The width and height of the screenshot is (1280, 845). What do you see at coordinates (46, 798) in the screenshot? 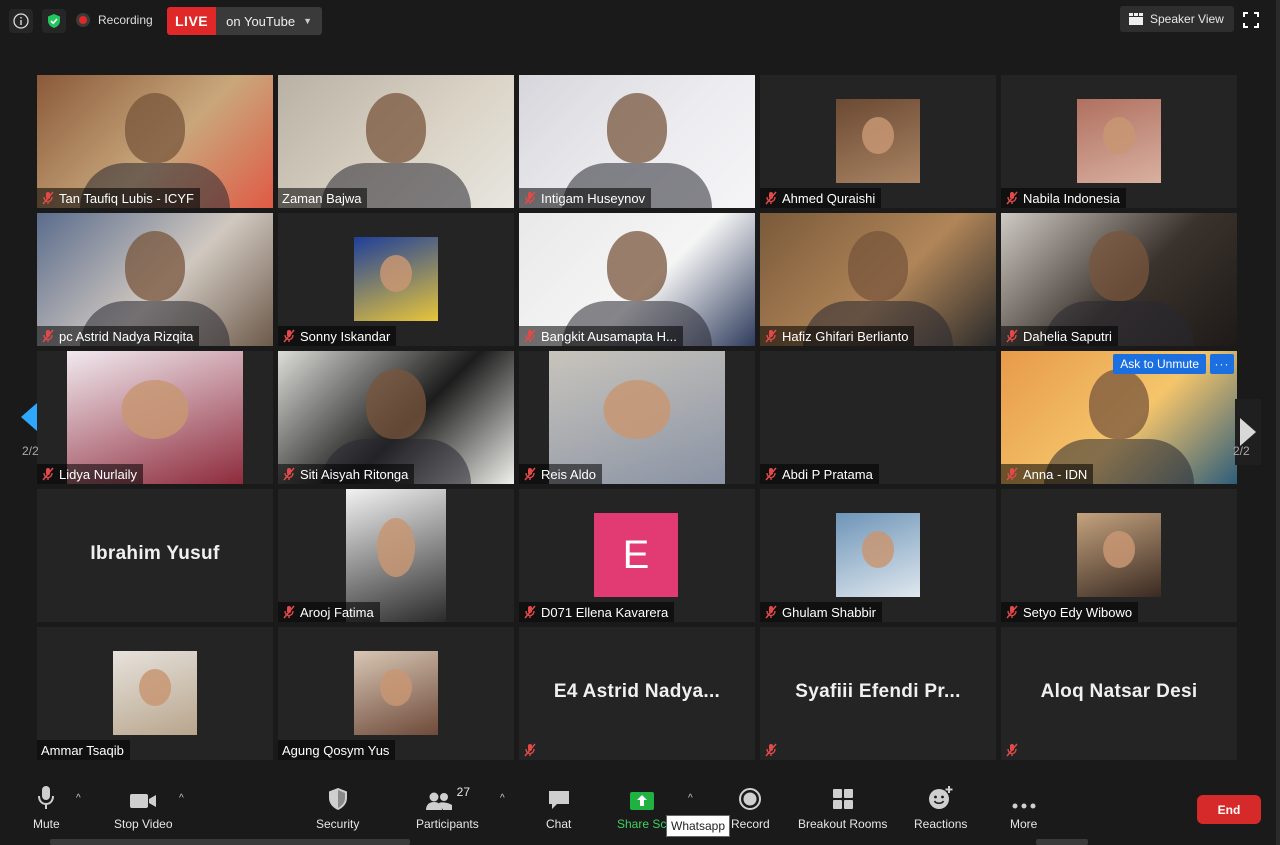
I see `microphone-icon` at bounding box center [46, 798].